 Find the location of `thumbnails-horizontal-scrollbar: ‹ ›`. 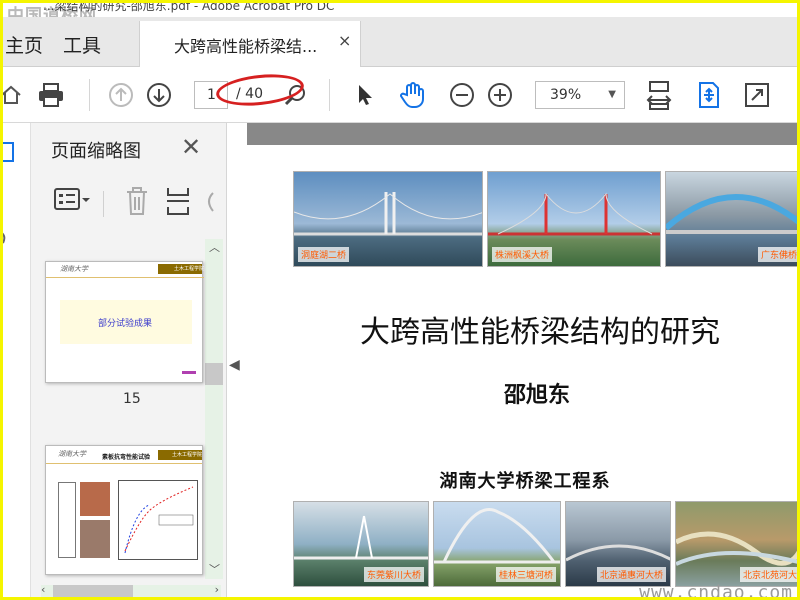

thumbnails-horizontal-scrollbar: ‹ › is located at coordinates (131, 590).